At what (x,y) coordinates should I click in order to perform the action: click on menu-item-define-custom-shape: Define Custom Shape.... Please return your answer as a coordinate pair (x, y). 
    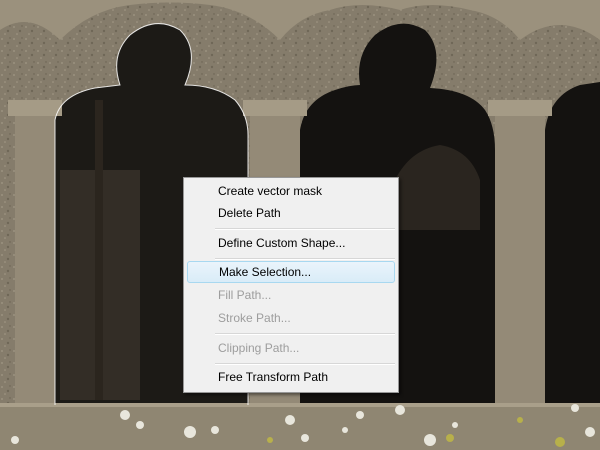
    Looking at the image, I should click on (291, 243).